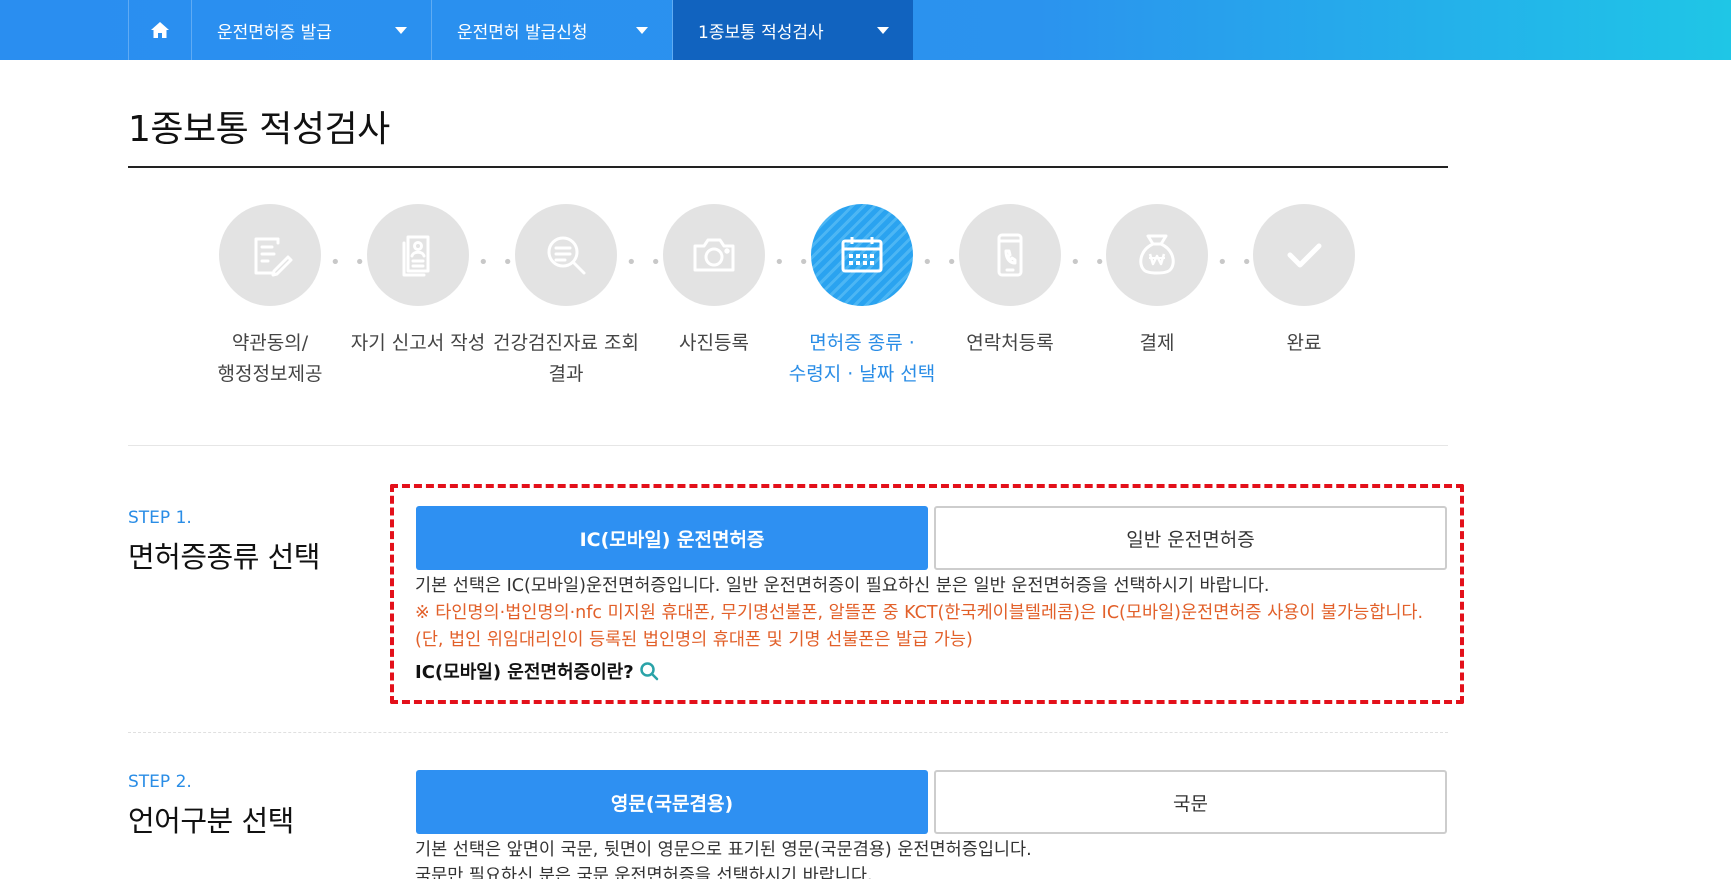 Image resolution: width=1731 pixels, height=879 pixels. What do you see at coordinates (1157, 343) in the screenshot?
I see `step-label: 결제` at bounding box center [1157, 343].